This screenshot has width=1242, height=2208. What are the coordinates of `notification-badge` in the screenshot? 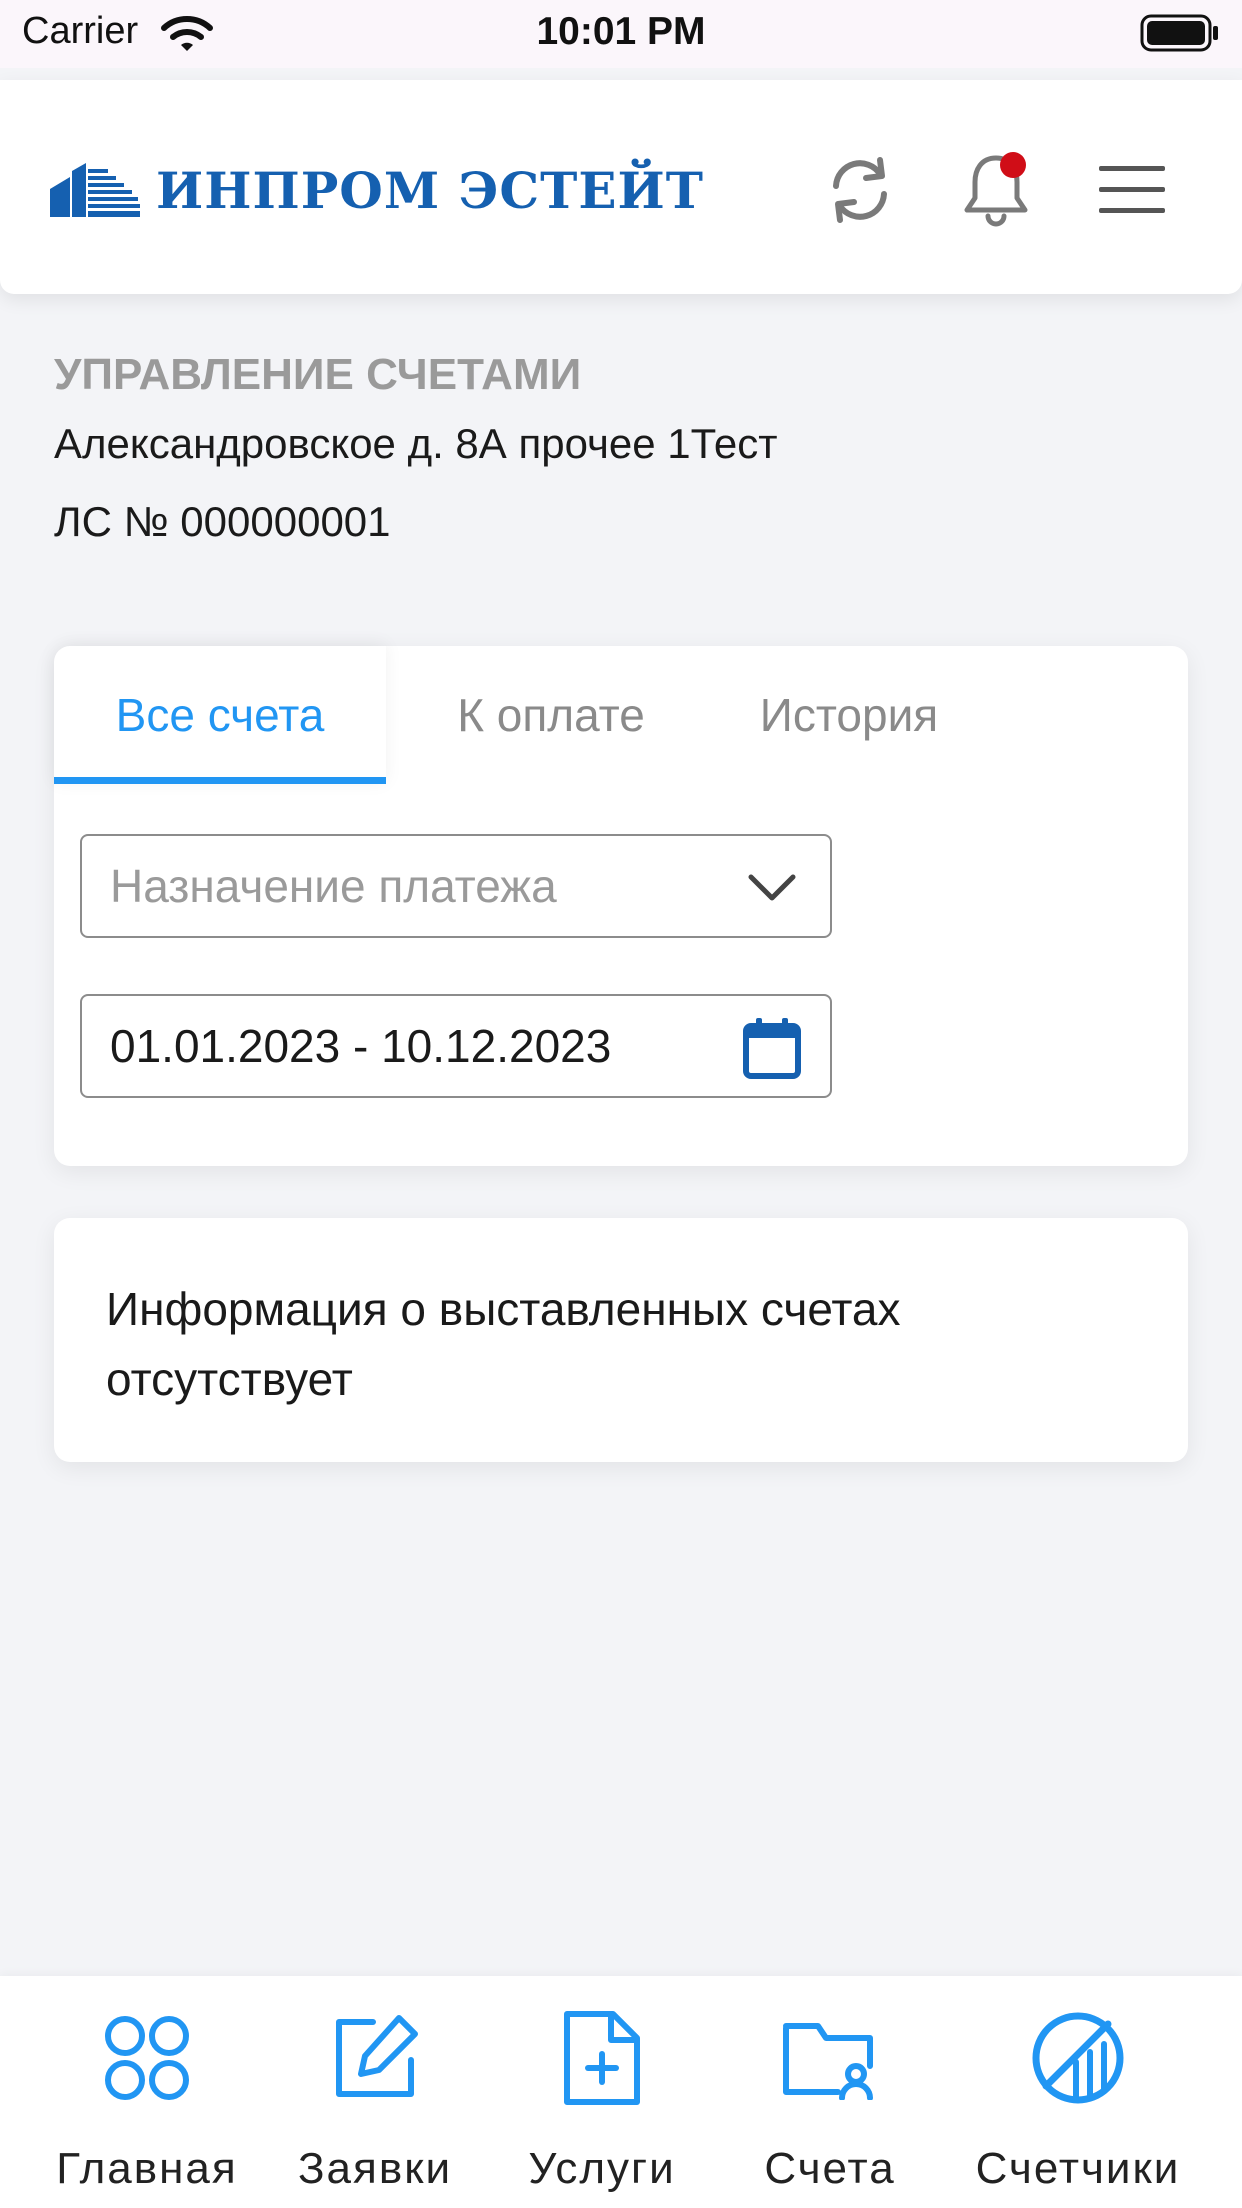 It's located at (1013, 165).